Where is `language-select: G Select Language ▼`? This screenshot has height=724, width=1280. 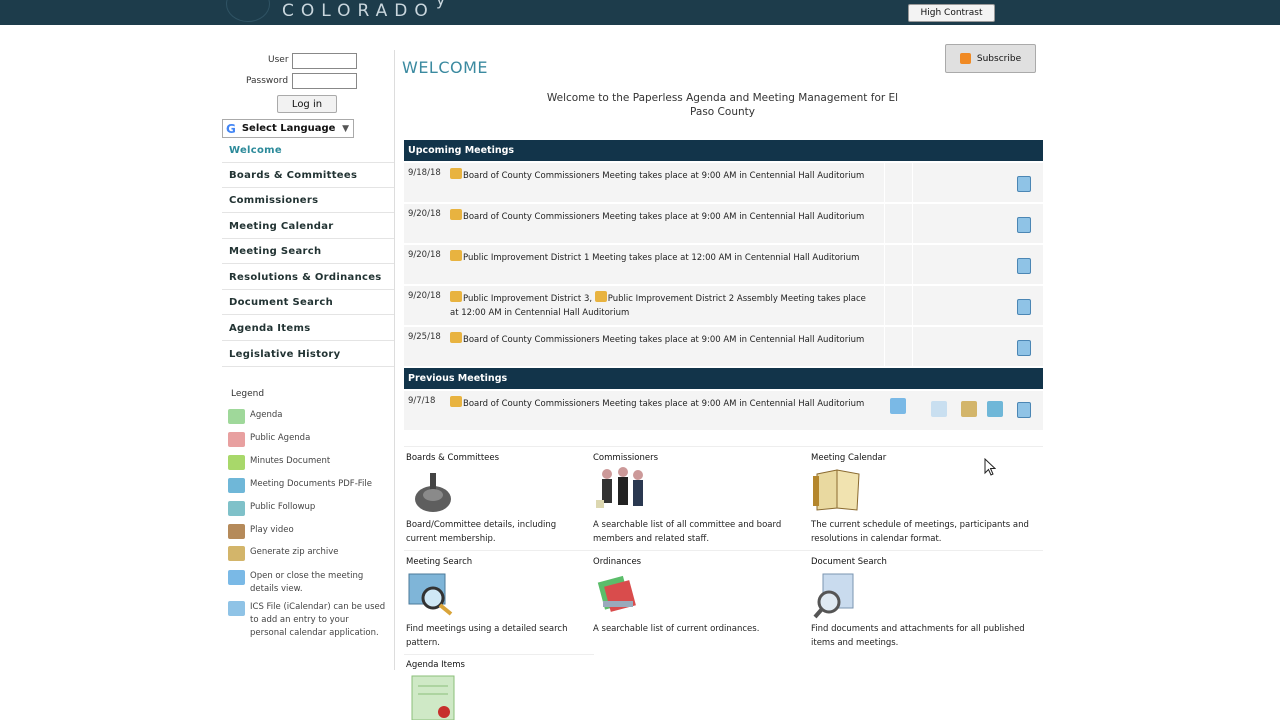 language-select: G Select Language ▼ is located at coordinates (288, 128).